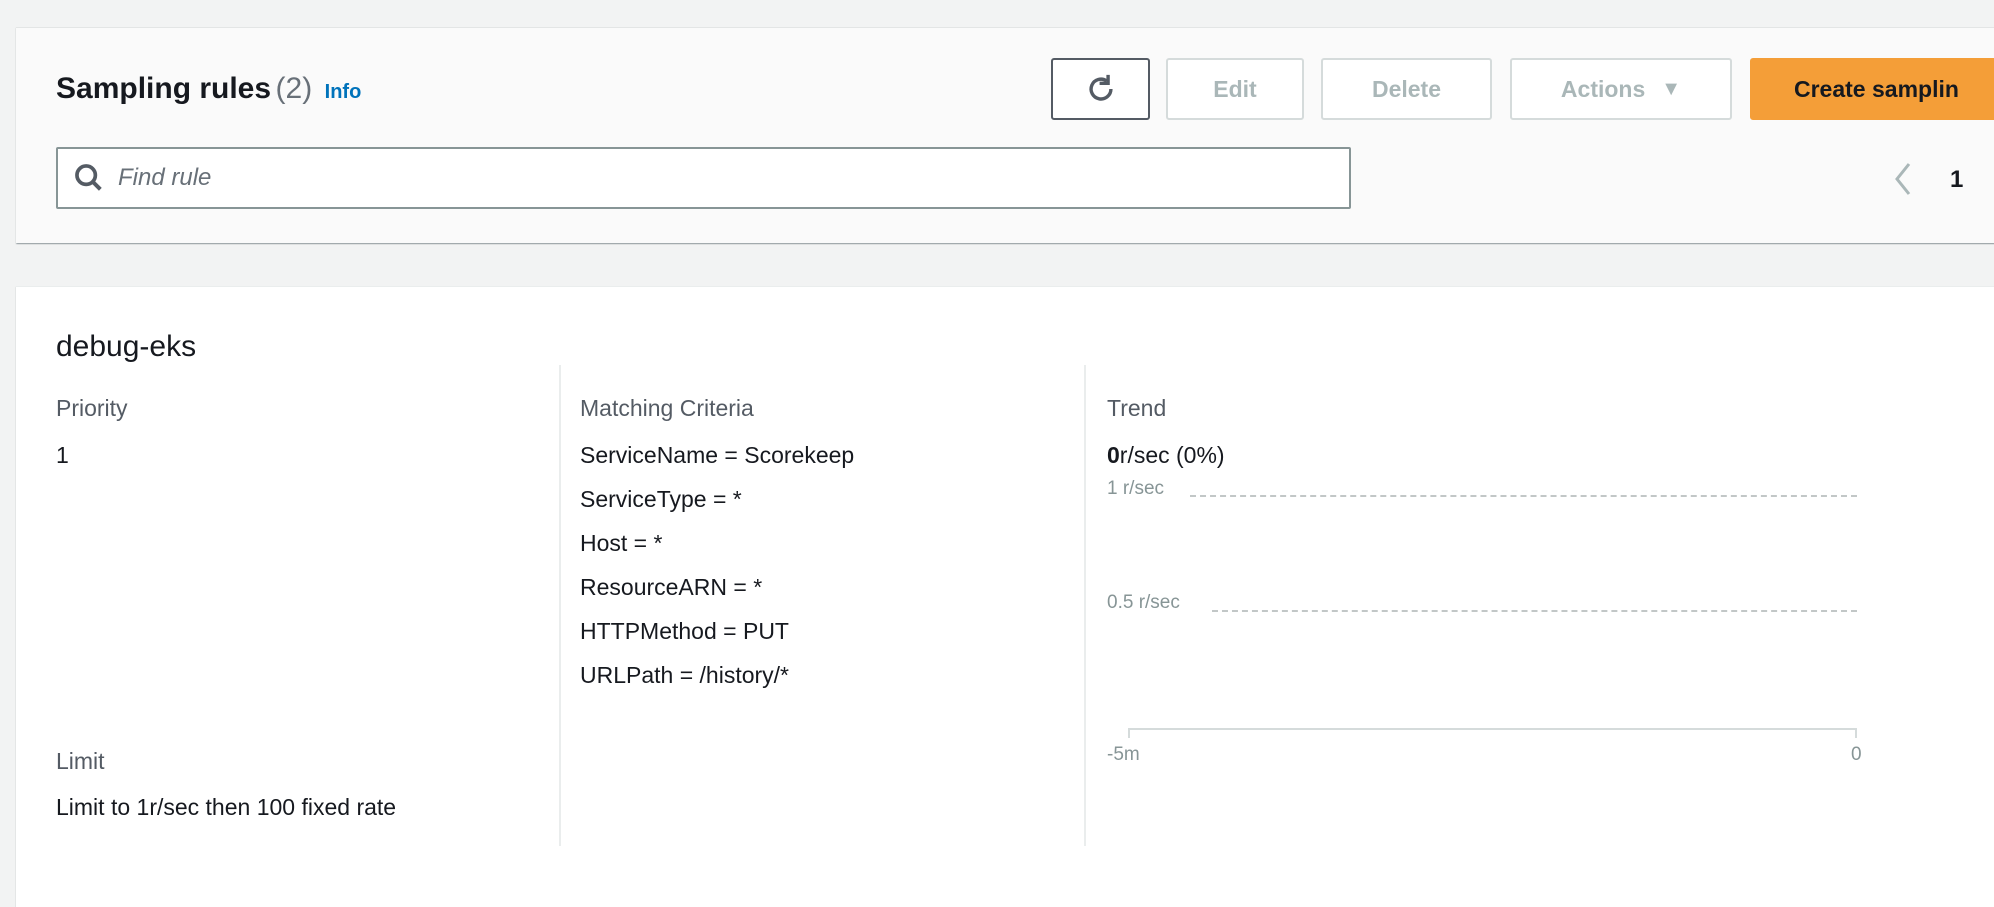 The image size is (1994, 907). I want to click on y-tick-1: 1 r/sec, so click(1136, 488).